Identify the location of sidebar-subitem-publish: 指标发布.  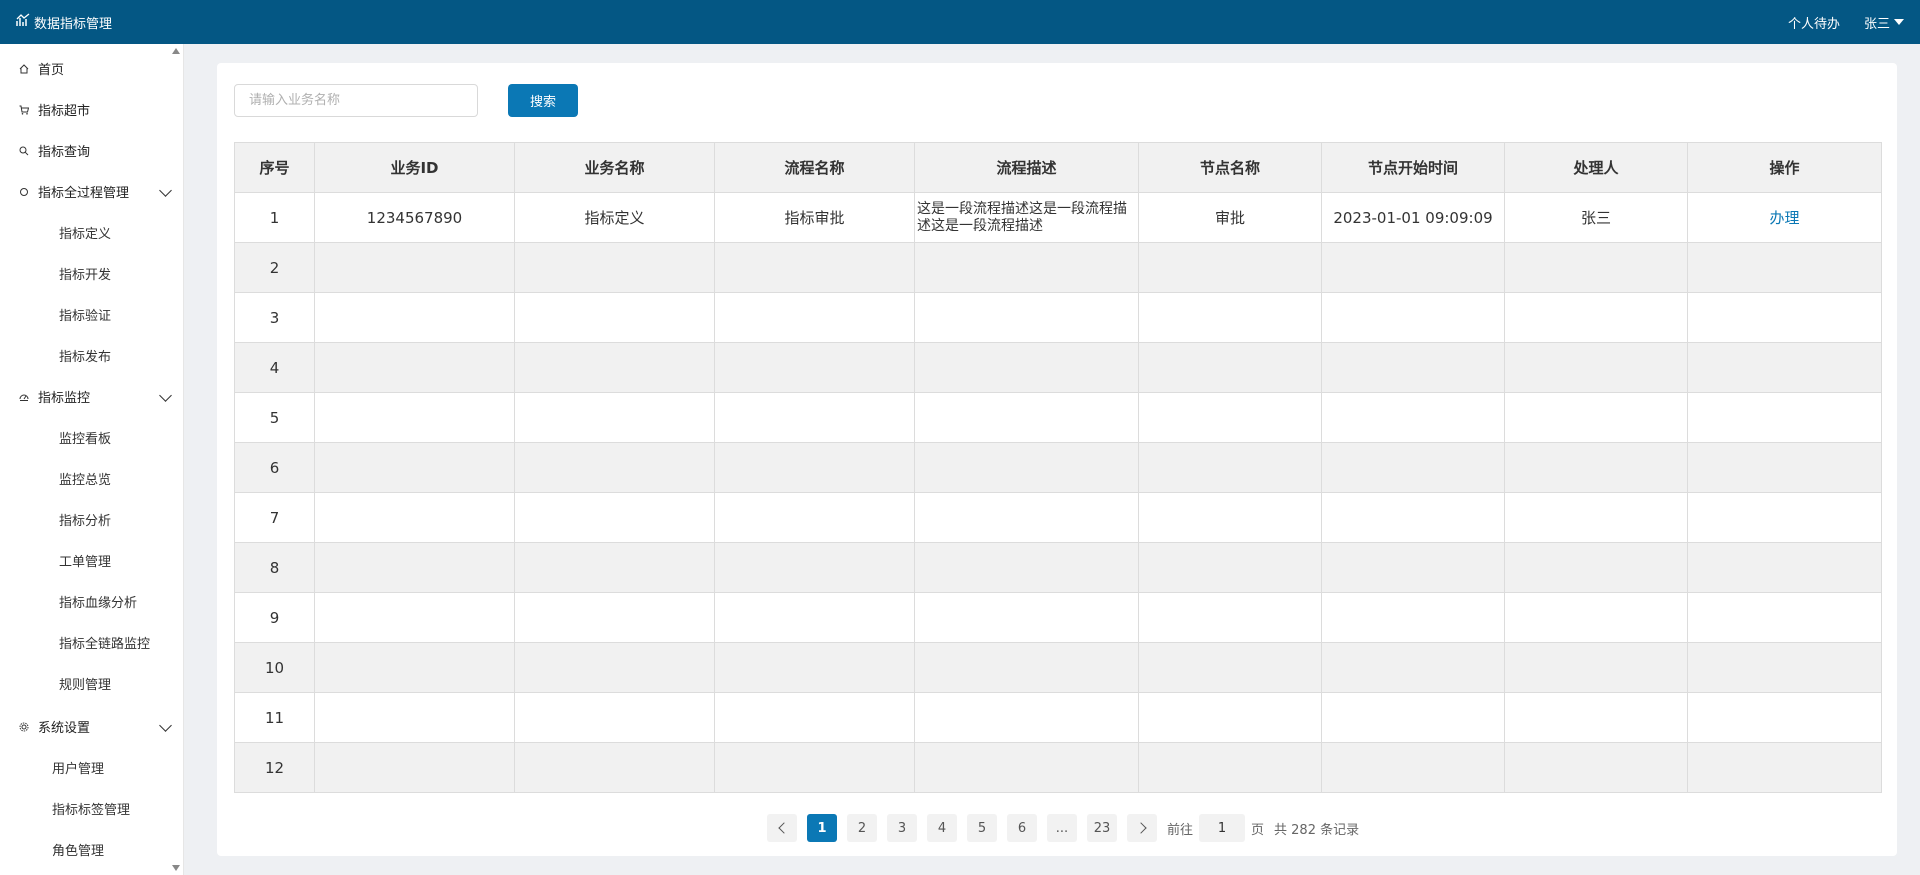
(134, 355).